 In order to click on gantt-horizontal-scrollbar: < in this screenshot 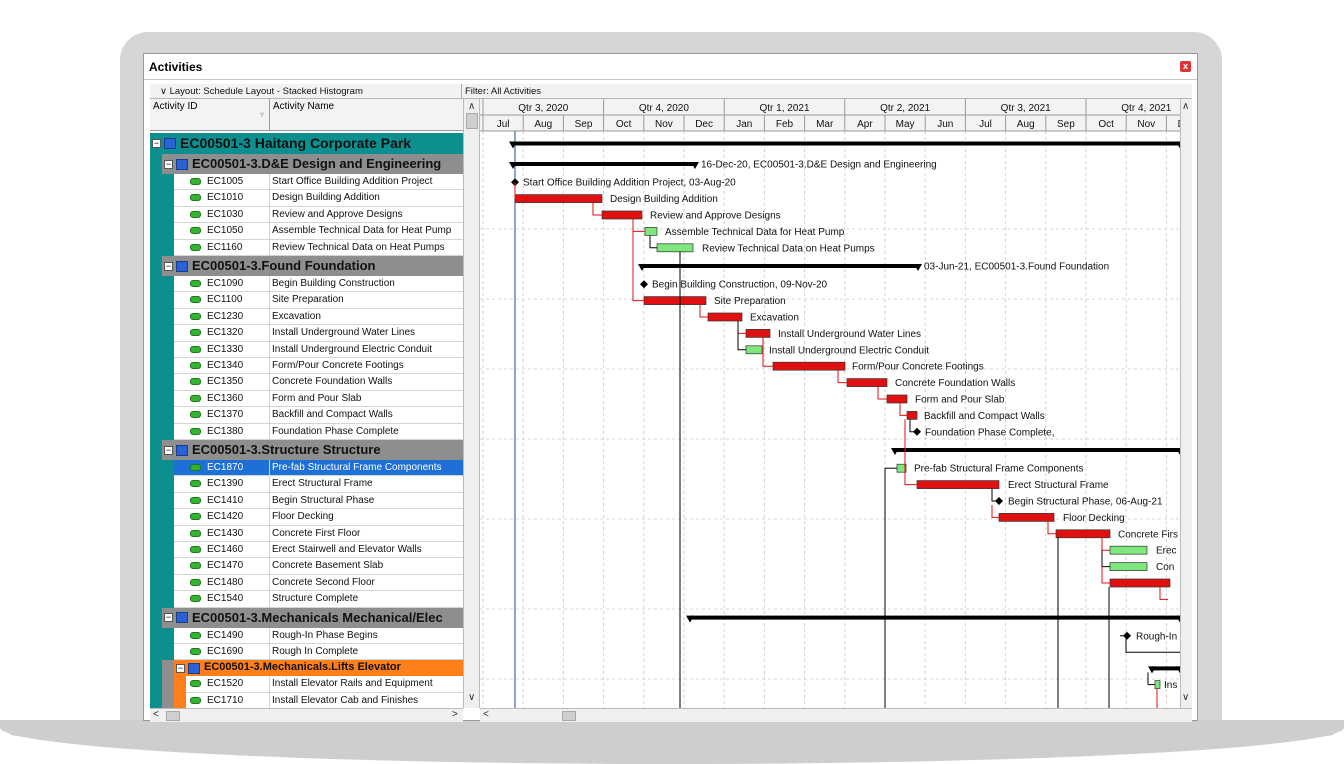, I will do `click(836, 715)`.